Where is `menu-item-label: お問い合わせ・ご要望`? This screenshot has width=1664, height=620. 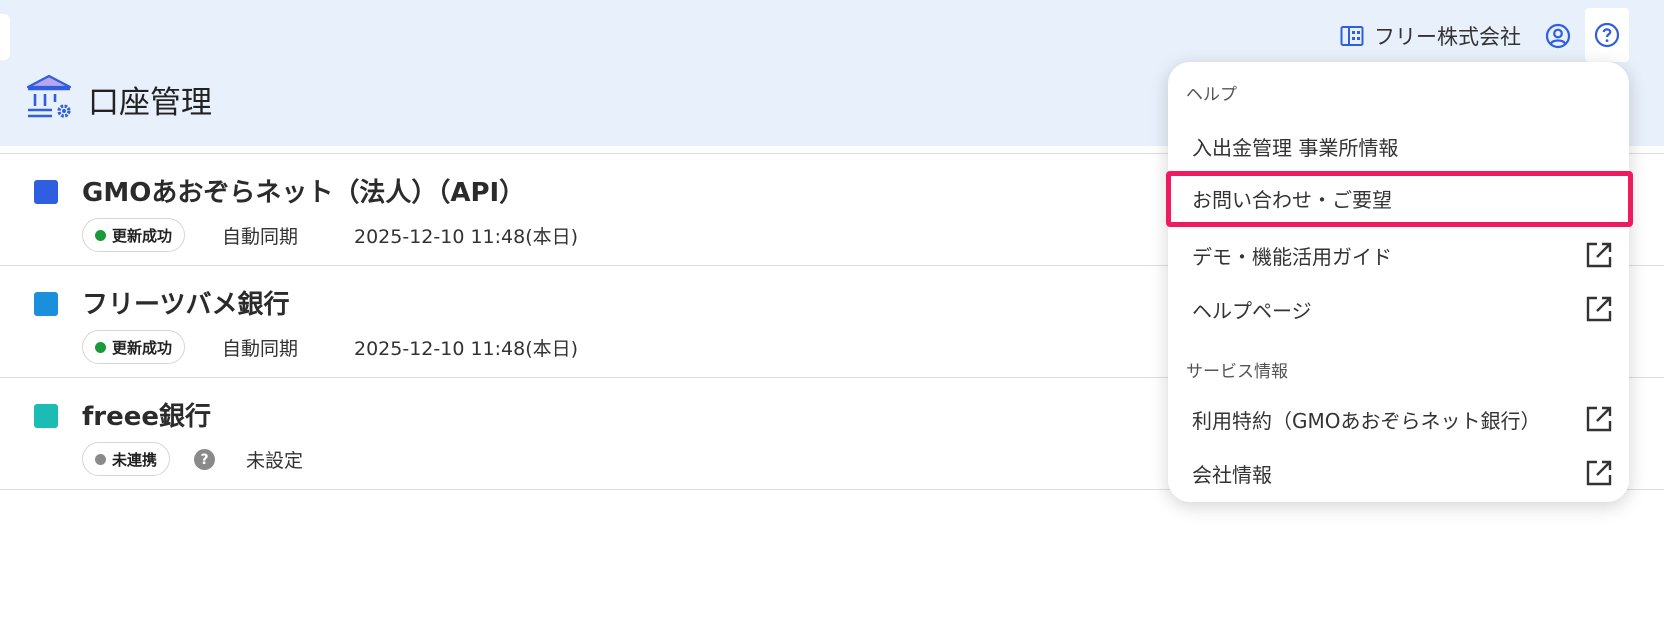
menu-item-label: お問い合わせ・ご要望 is located at coordinates (1292, 200).